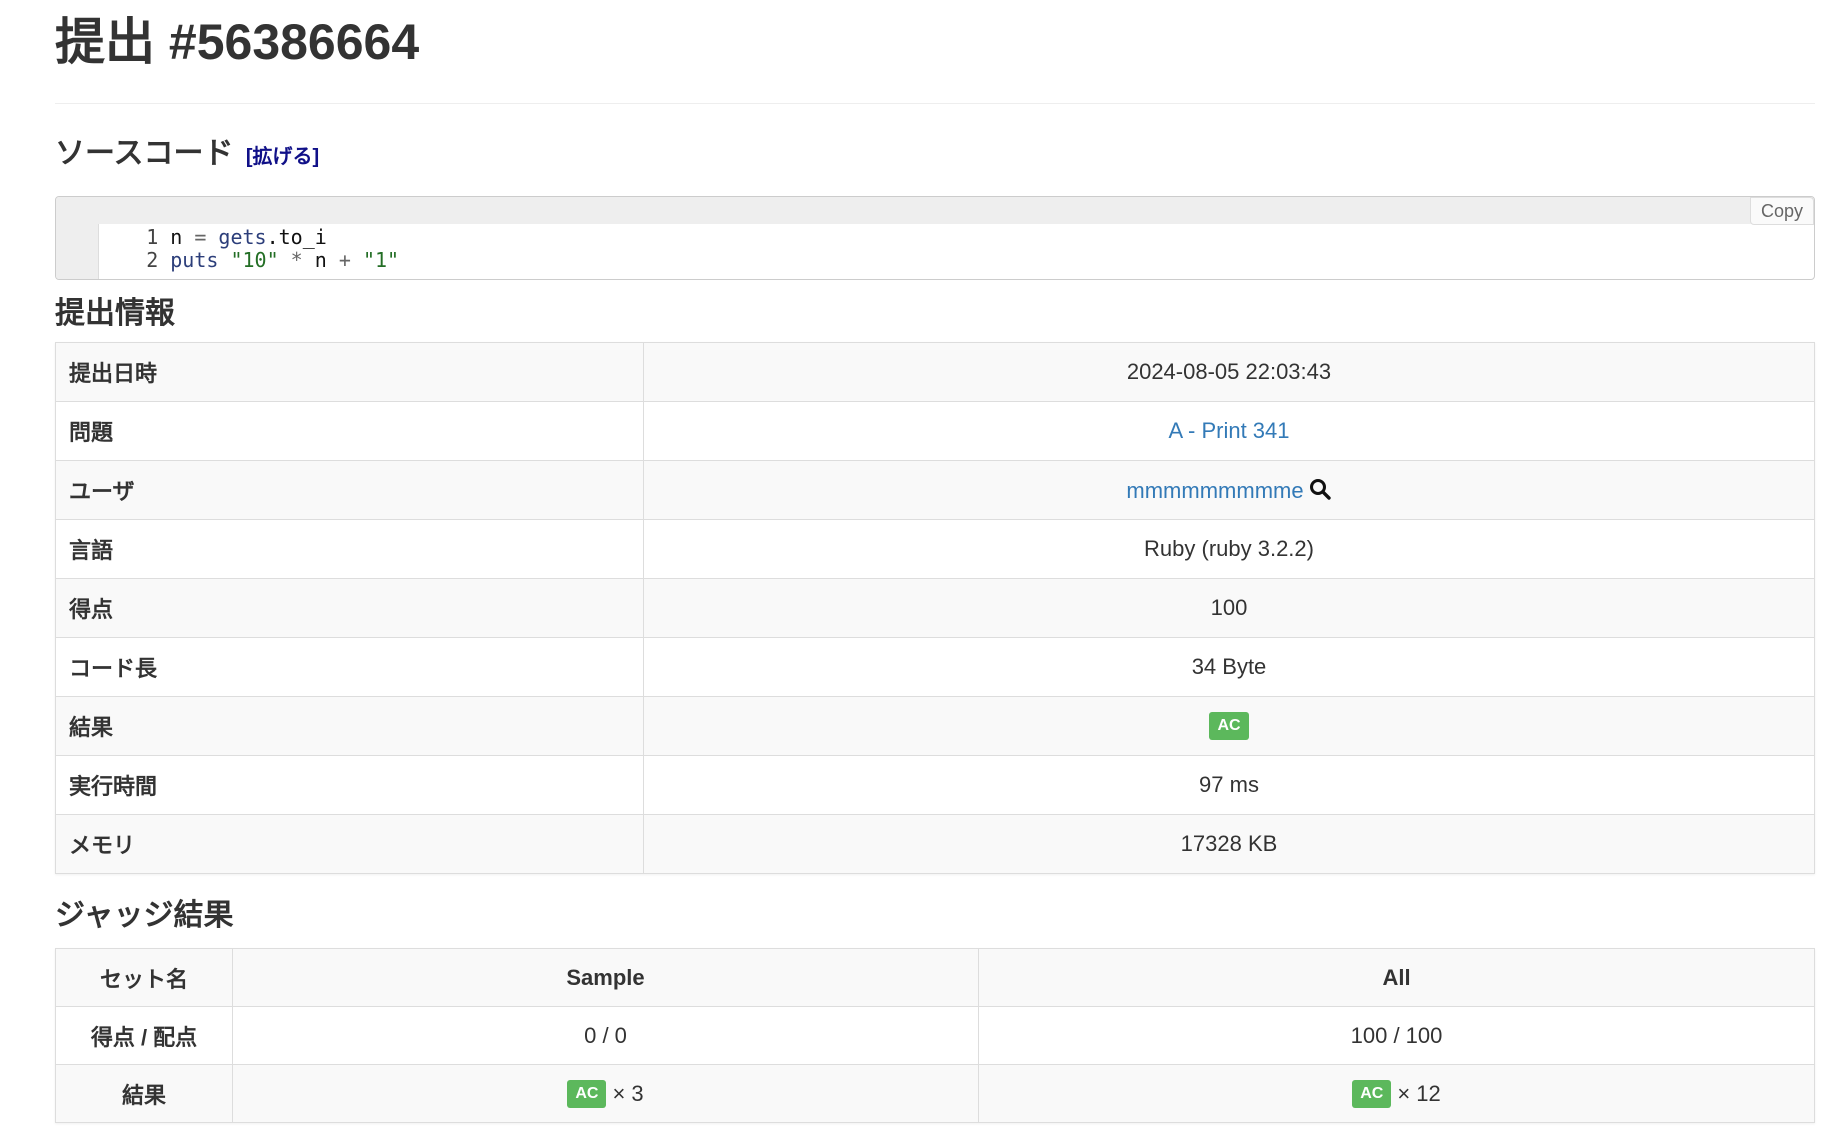 The image size is (1840, 1146). What do you see at coordinates (349, 844) in the screenshot?
I see `info-label: メモリ` at bounding box center [349, 844].